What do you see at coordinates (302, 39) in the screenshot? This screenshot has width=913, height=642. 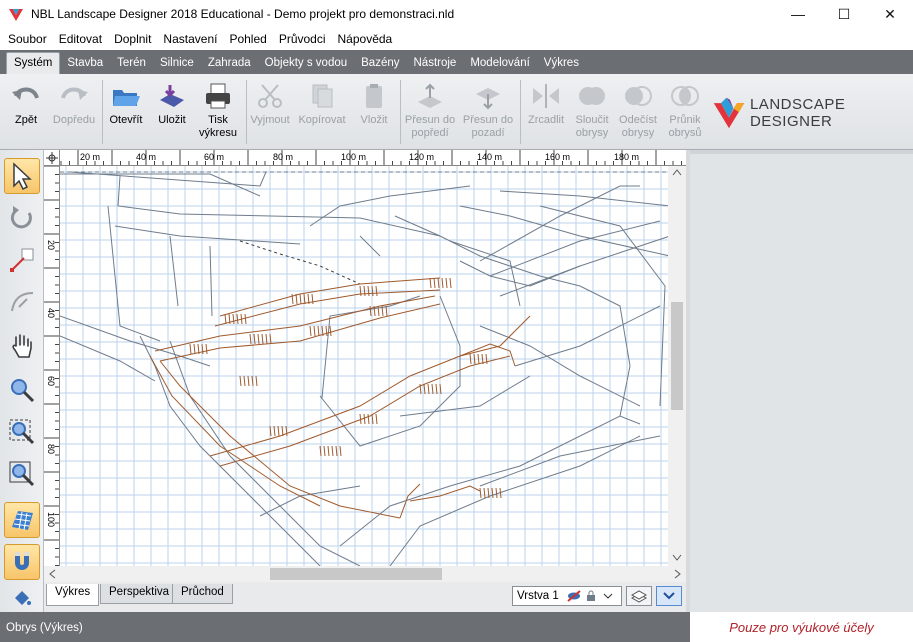 I see `menu-pruvodci: Průvodci` at bounding box center [302, 39].